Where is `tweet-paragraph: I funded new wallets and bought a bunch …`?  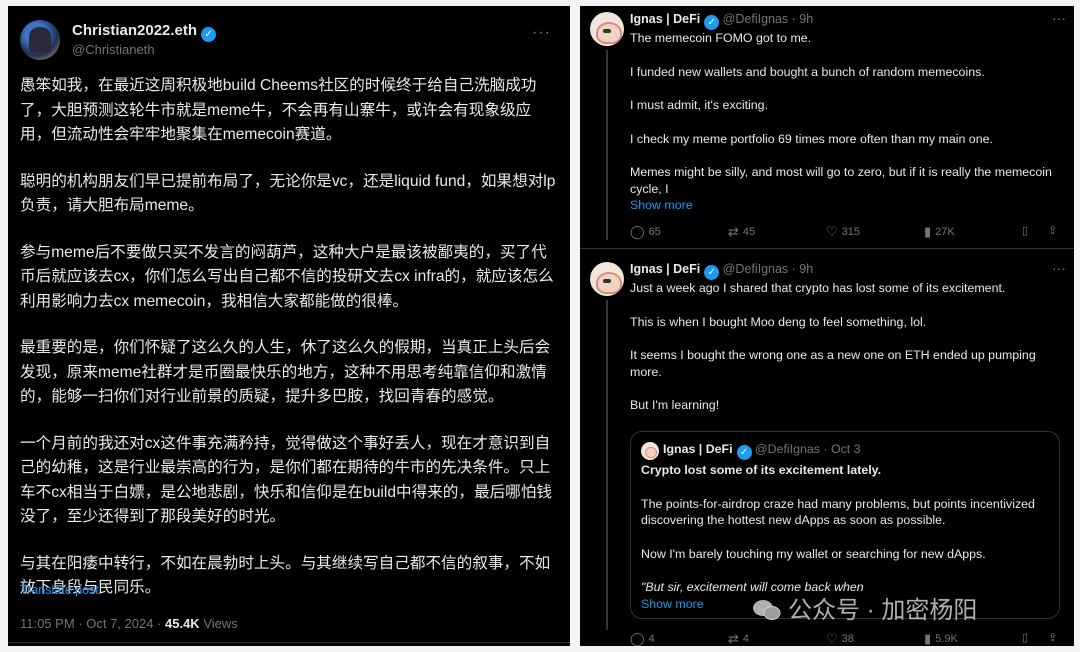 tweet-paragraph: I funded new wallets and bought a bunch … is located at coordinates (807, 71).